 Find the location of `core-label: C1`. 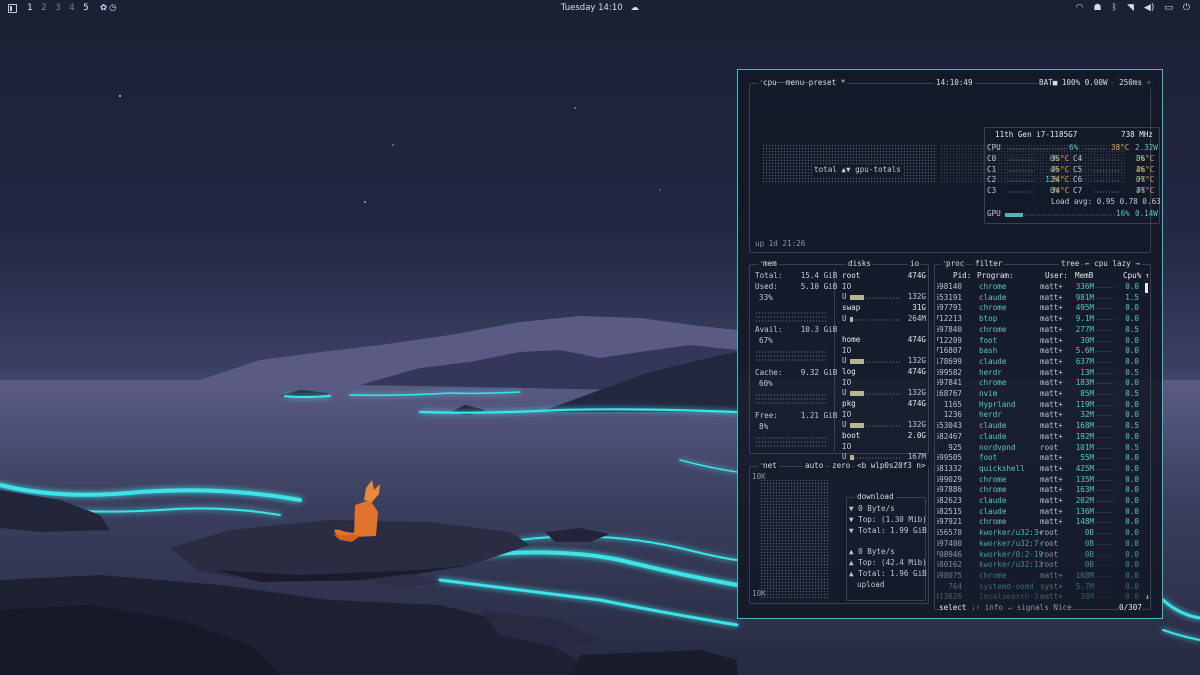

core-label: C1 is located at coordinates (992, 169).